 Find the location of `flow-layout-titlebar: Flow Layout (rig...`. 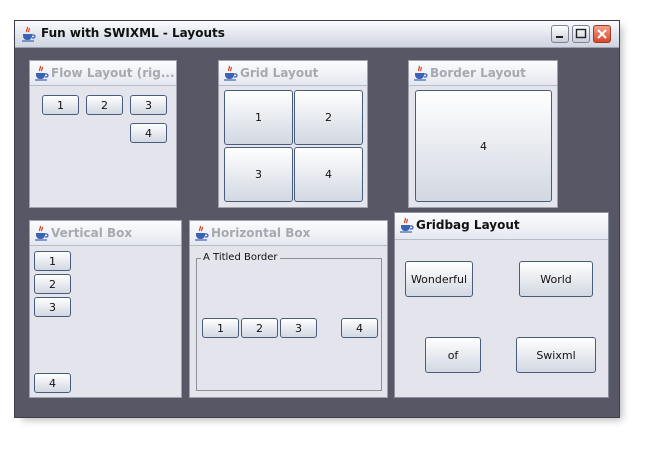

flow-layout-titlebar: Flow Layout (rig... is located at coordinates (103, 73).